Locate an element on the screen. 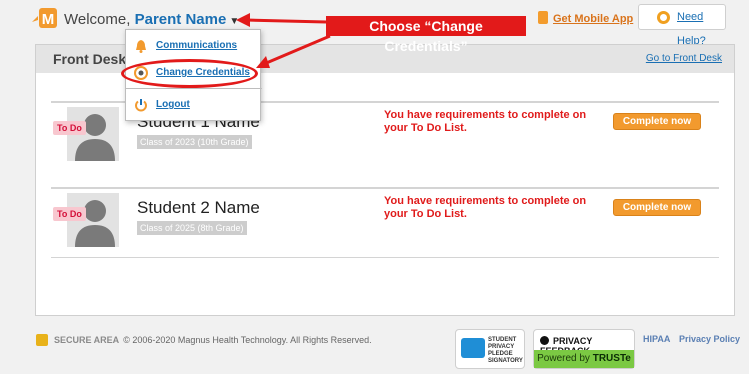 The height and width of the screenshot is (374, 749). bell-icon is located at coordinates (141, 46).